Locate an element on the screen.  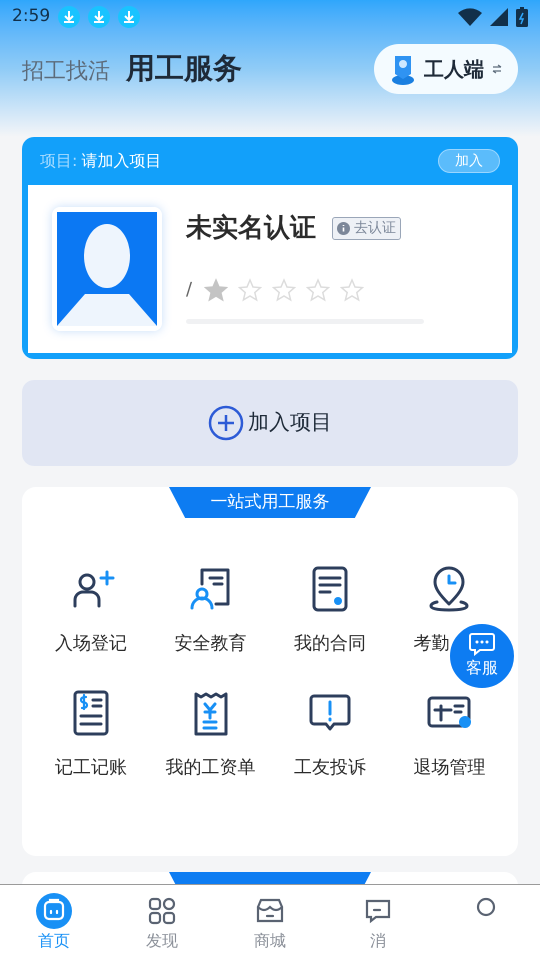
wifi-icon is located at coordinates (470, 17).